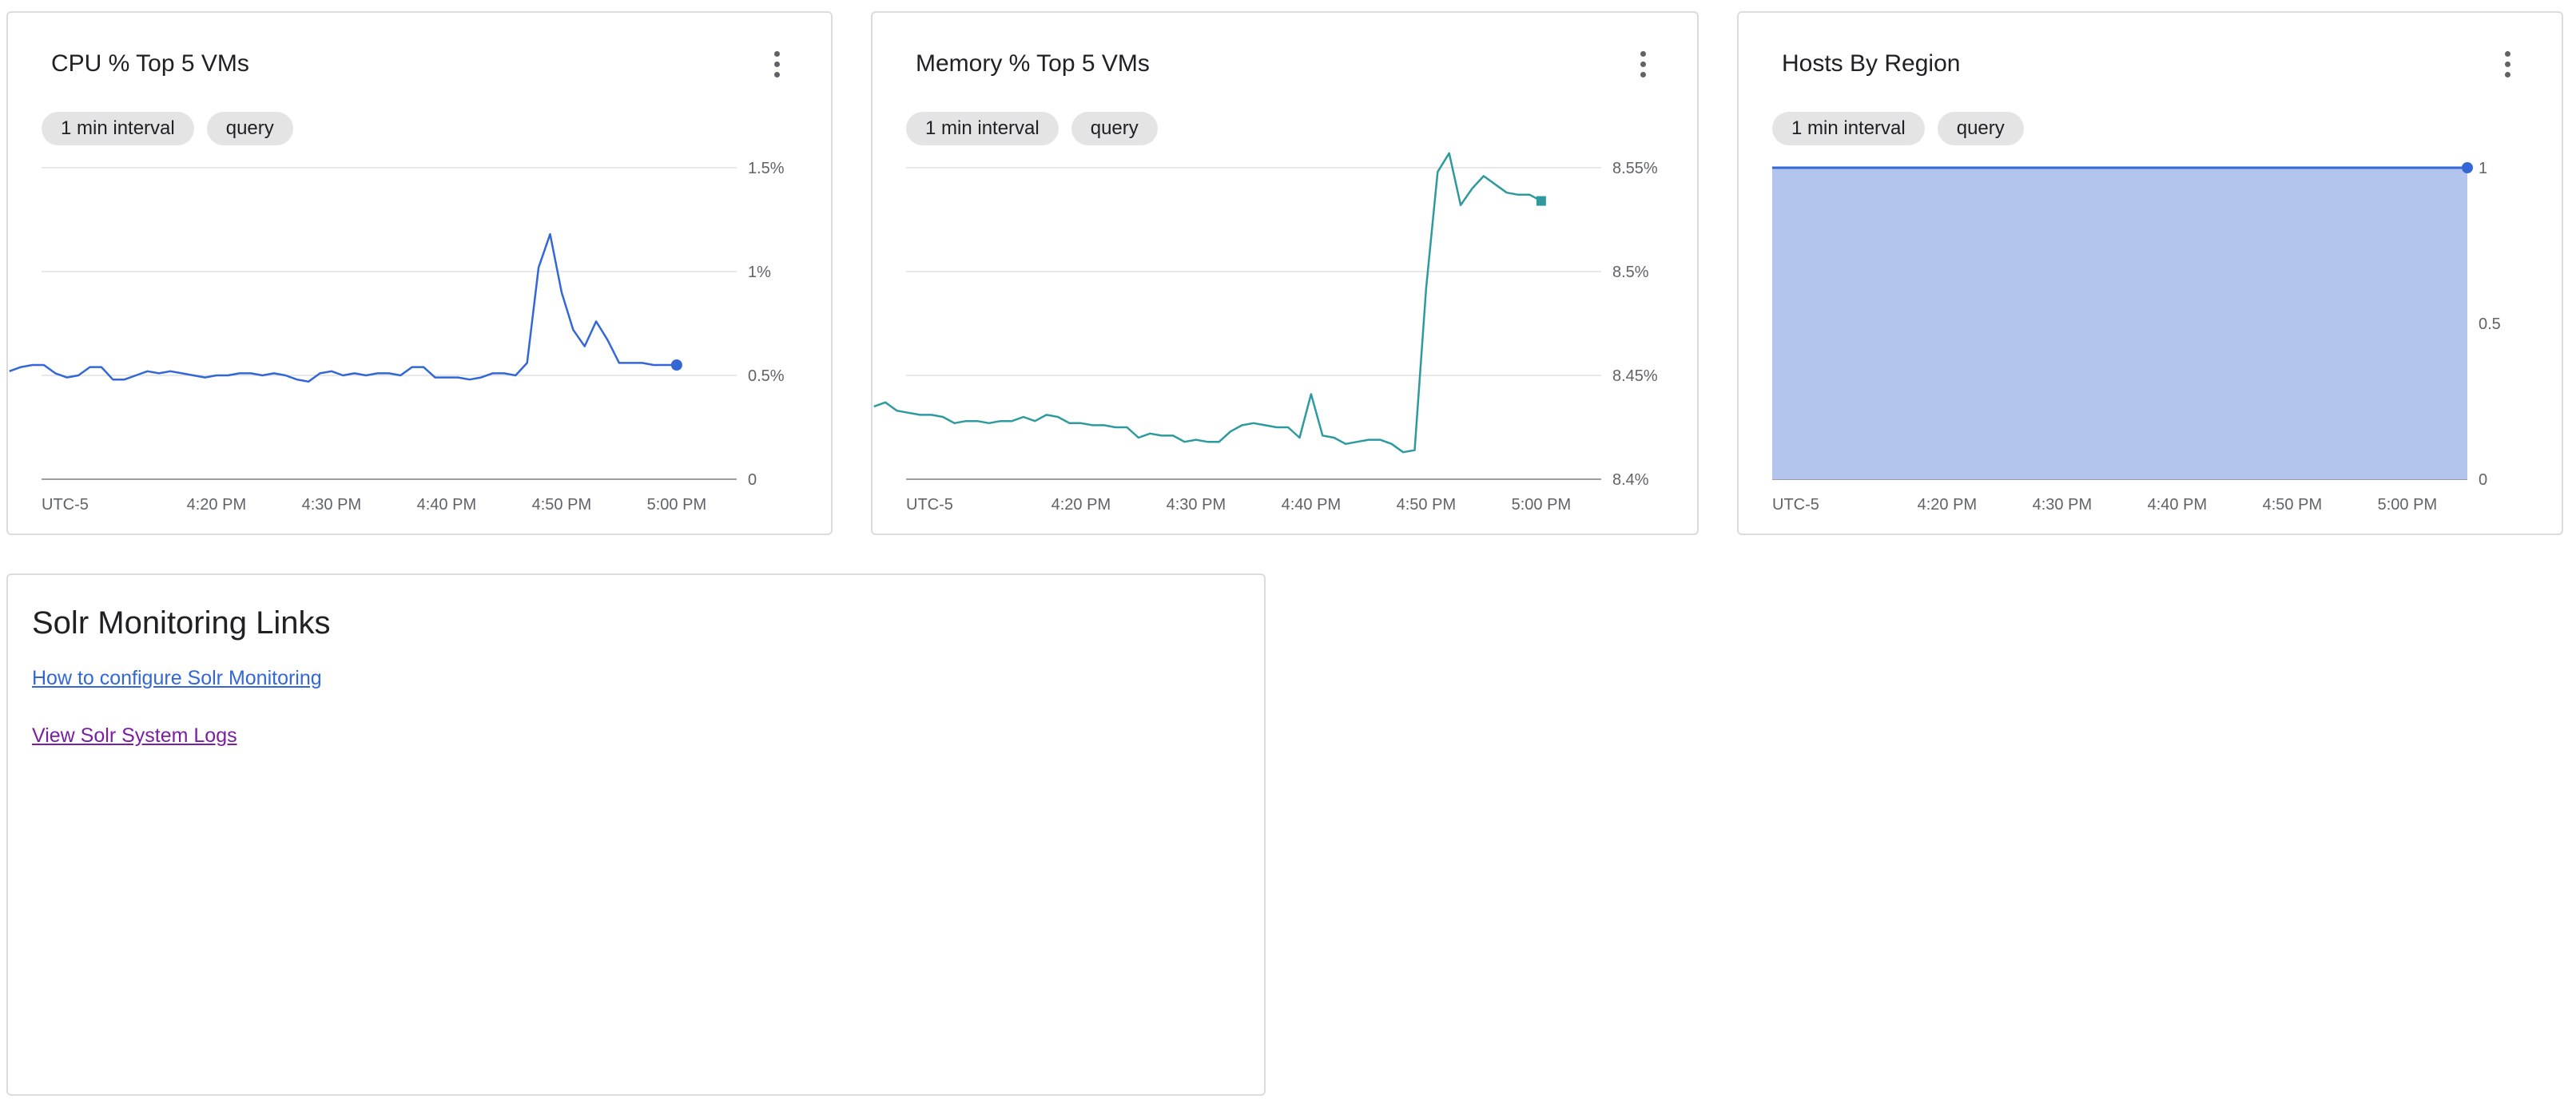 This screenshot has width=2576, height=1099. What do you see at coordinates (2490, 324) in the screenshot?
I see `y-tick-label: 0.5` at bounding box center [2490, 324].